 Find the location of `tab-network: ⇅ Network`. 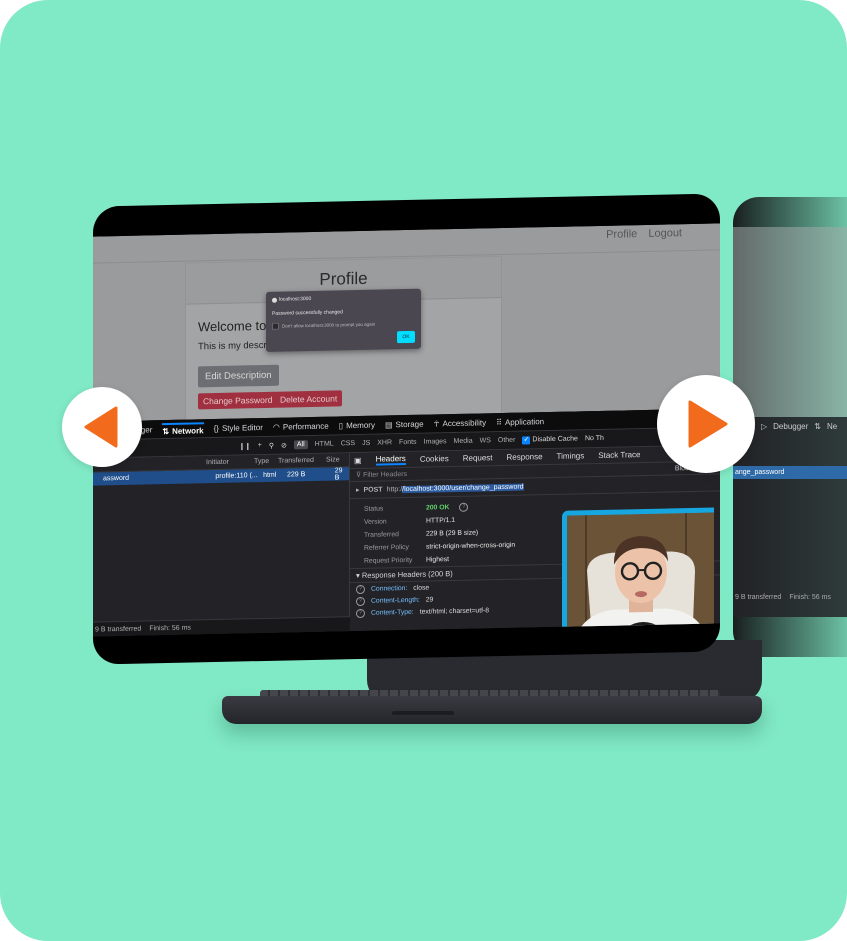

tab-network: ⇅ Network is located at coordinates (183, 428).